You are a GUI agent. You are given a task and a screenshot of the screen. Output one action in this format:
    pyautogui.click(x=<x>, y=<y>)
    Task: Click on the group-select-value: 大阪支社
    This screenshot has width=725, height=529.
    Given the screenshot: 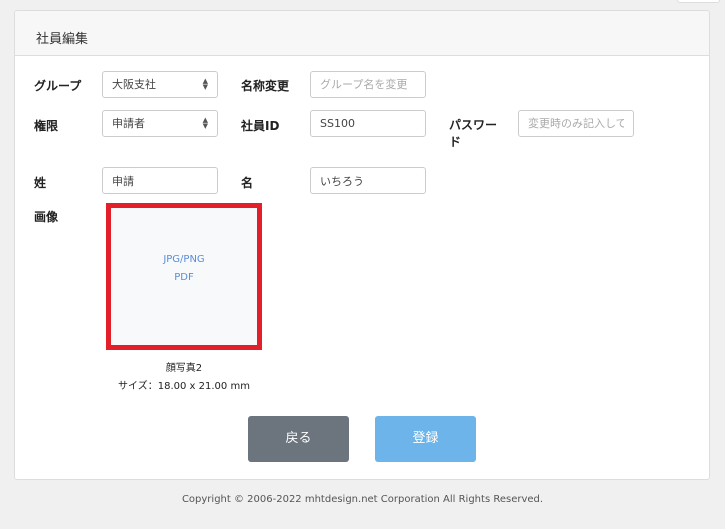 What is the action you would take?
    pyautogui.click(x=134, y=84)
    